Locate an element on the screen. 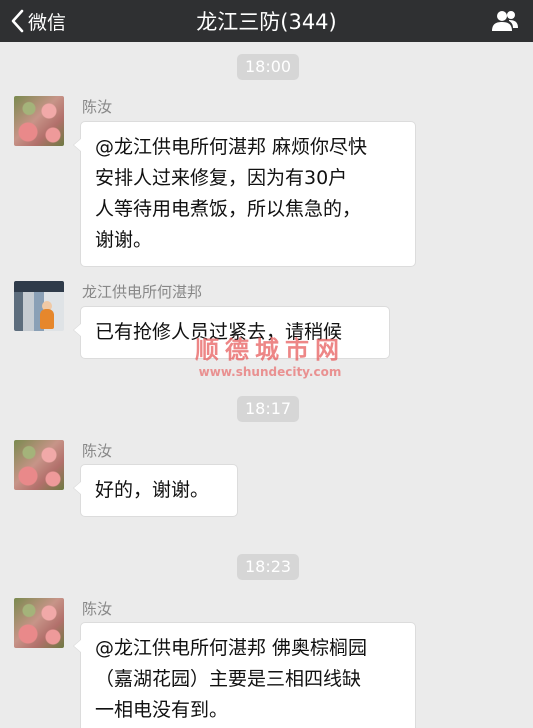 This screenshot has width=533, height=728. back-label: 微信 is located at coordinates (47, 22).